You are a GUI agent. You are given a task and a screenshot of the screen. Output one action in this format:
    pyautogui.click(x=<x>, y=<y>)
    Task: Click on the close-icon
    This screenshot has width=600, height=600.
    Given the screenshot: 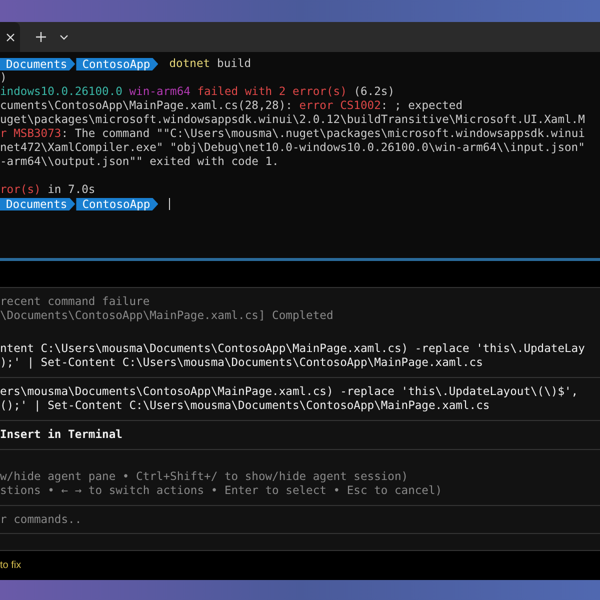 What is the action you would take?
    pyautogui.click(x=10, y=37)
    